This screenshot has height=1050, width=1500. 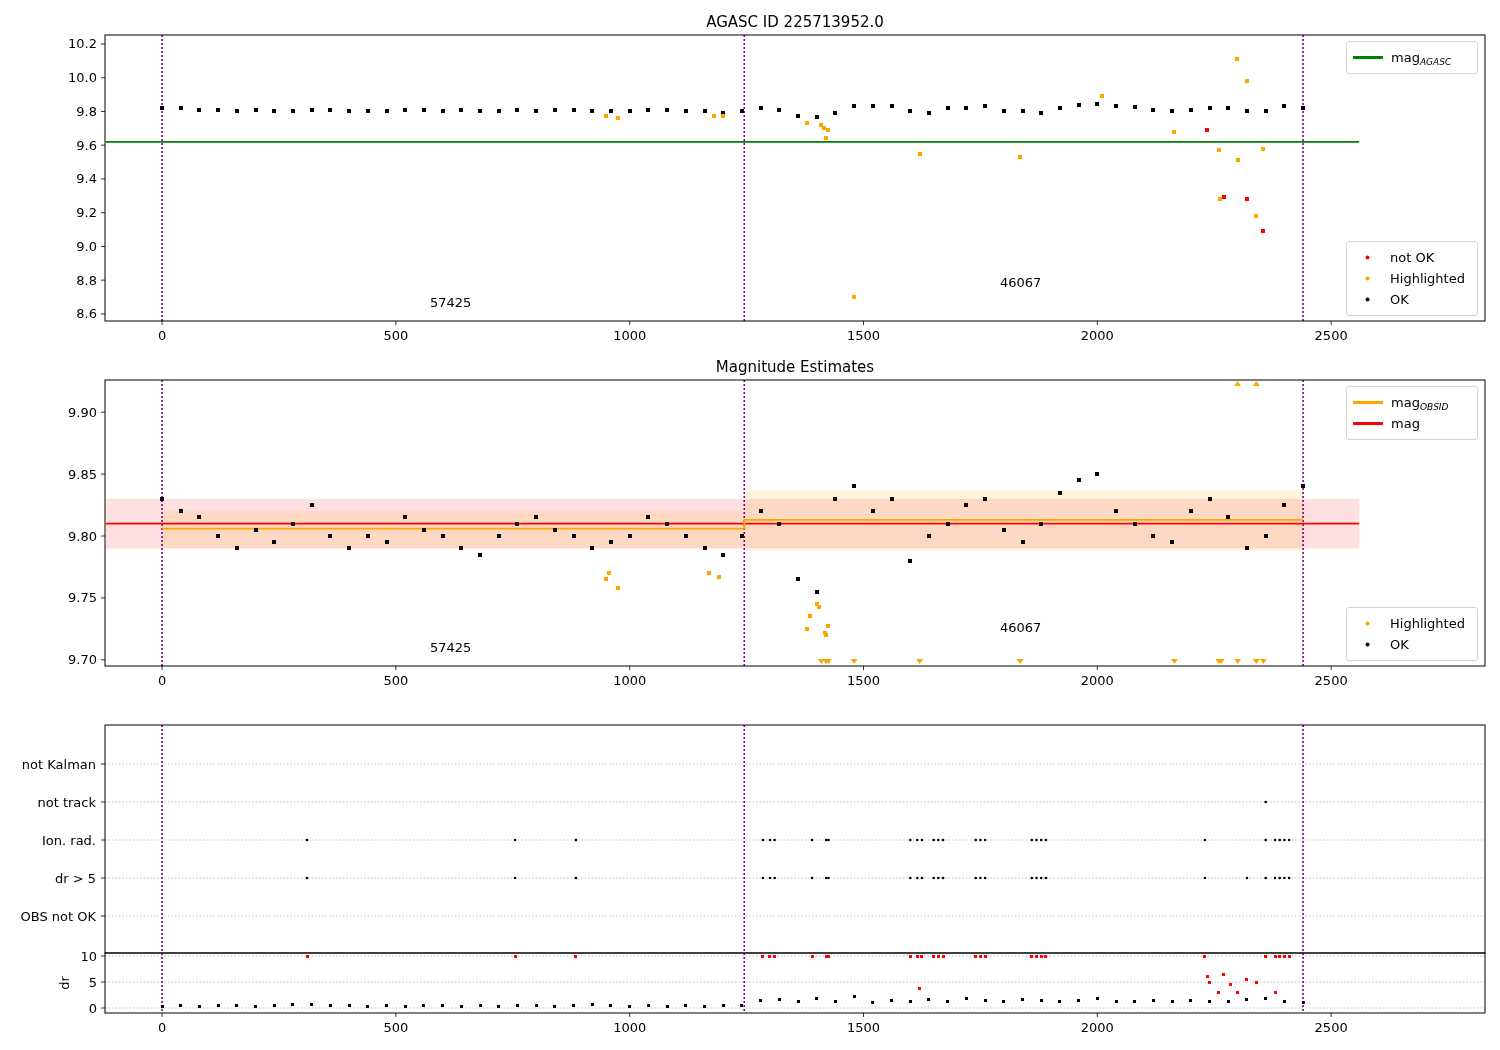 I want to click on tick-label: 10.2, so click(x=82, y=44).